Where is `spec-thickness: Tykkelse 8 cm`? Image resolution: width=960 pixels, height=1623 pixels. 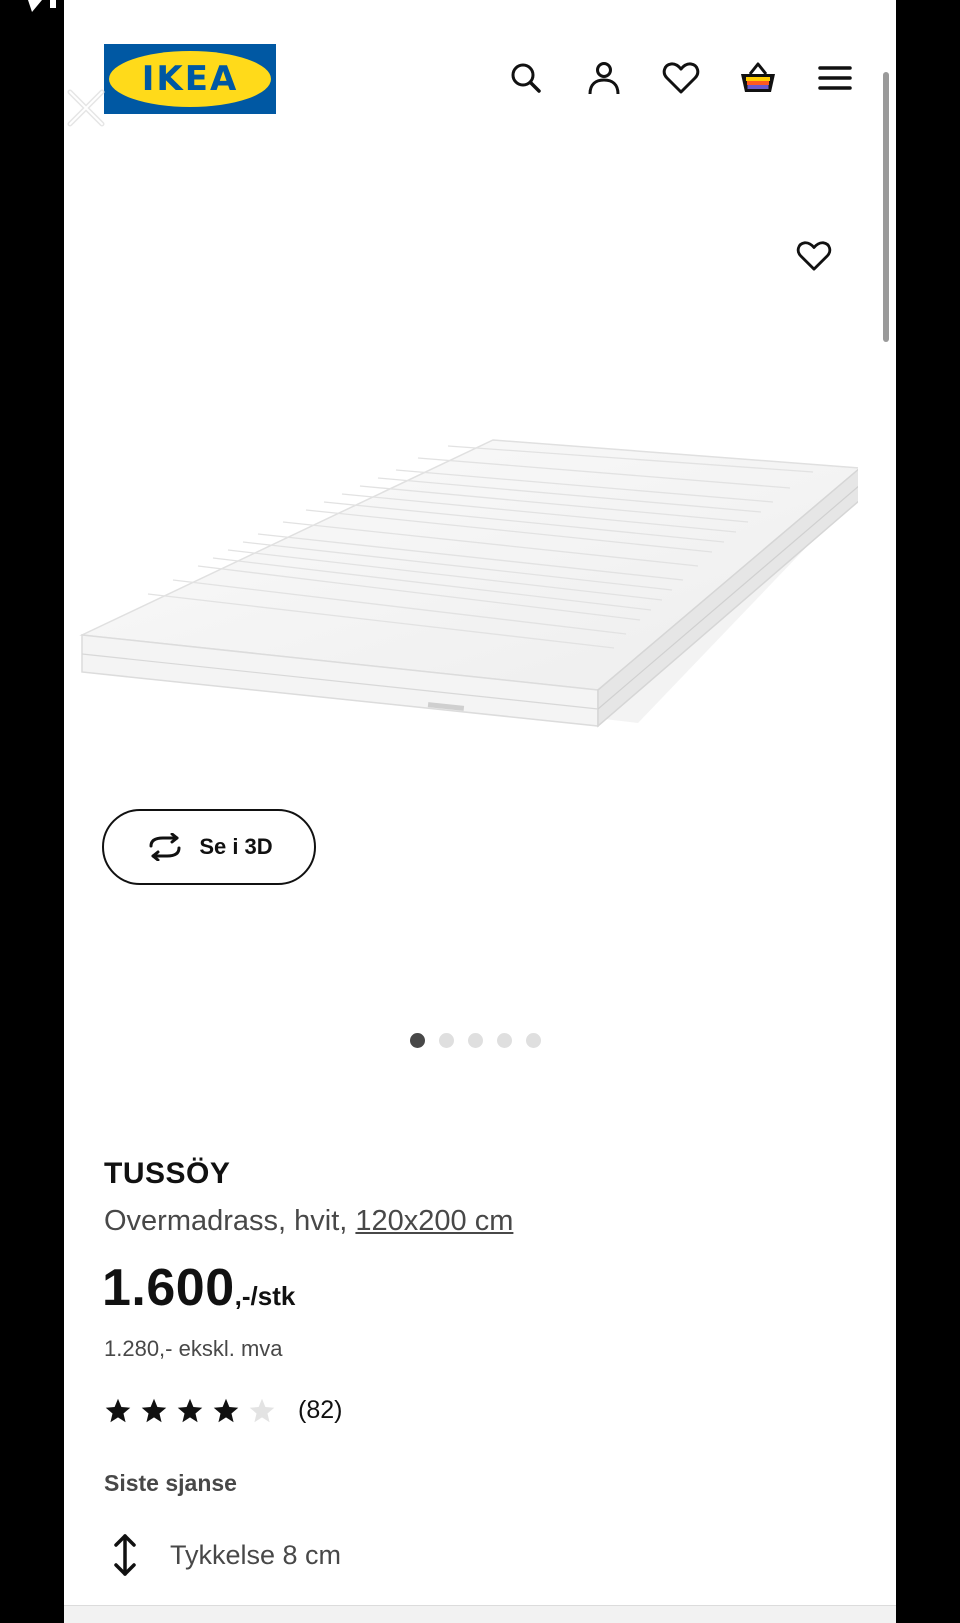 spec-thickness: Tykkelse 8 cm is located at coordinates (224, 1555).